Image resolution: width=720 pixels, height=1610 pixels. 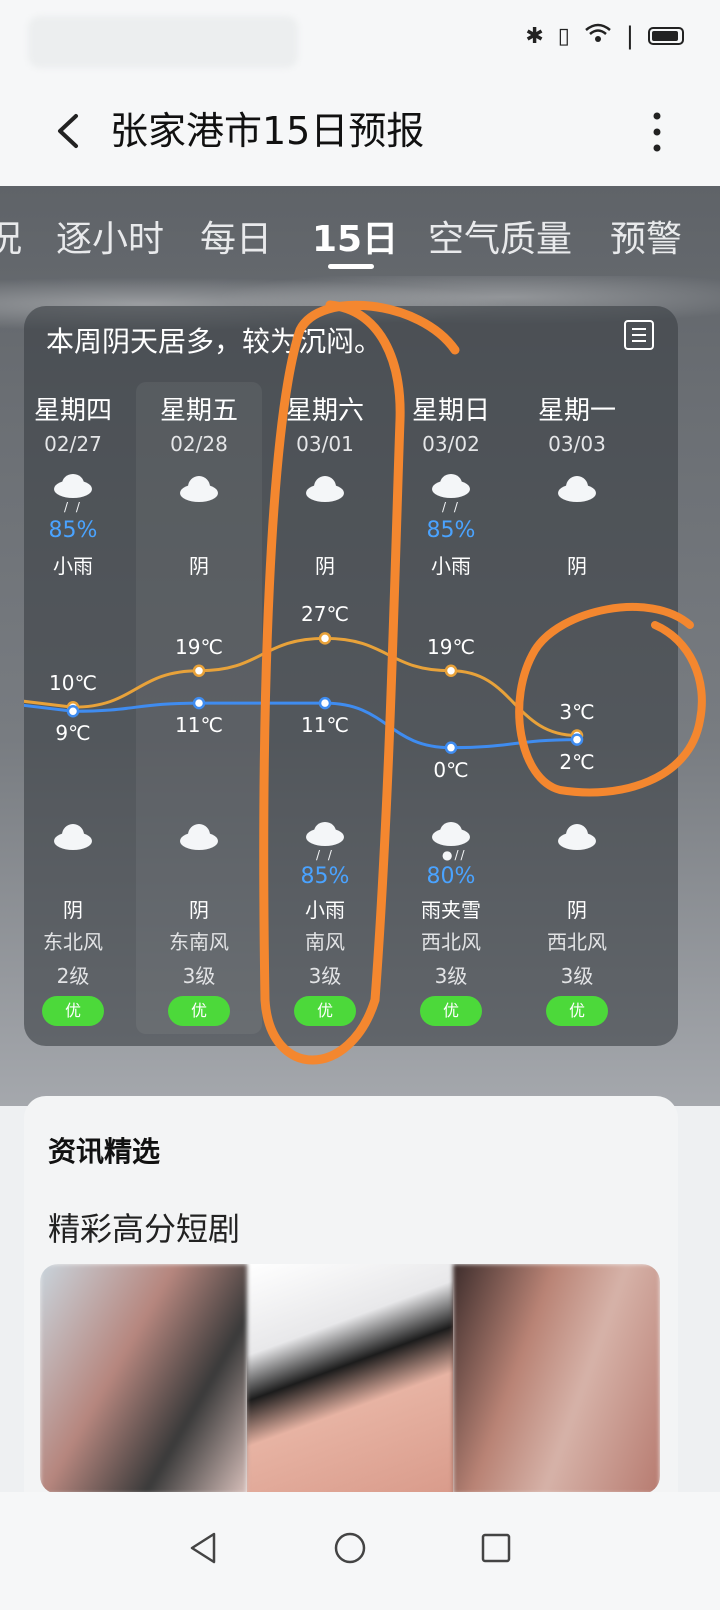 What do you see at coordinates (73, 733) in the screenshot?
I see `low-temp-label: 9℃` at bounding box center [73, 733].